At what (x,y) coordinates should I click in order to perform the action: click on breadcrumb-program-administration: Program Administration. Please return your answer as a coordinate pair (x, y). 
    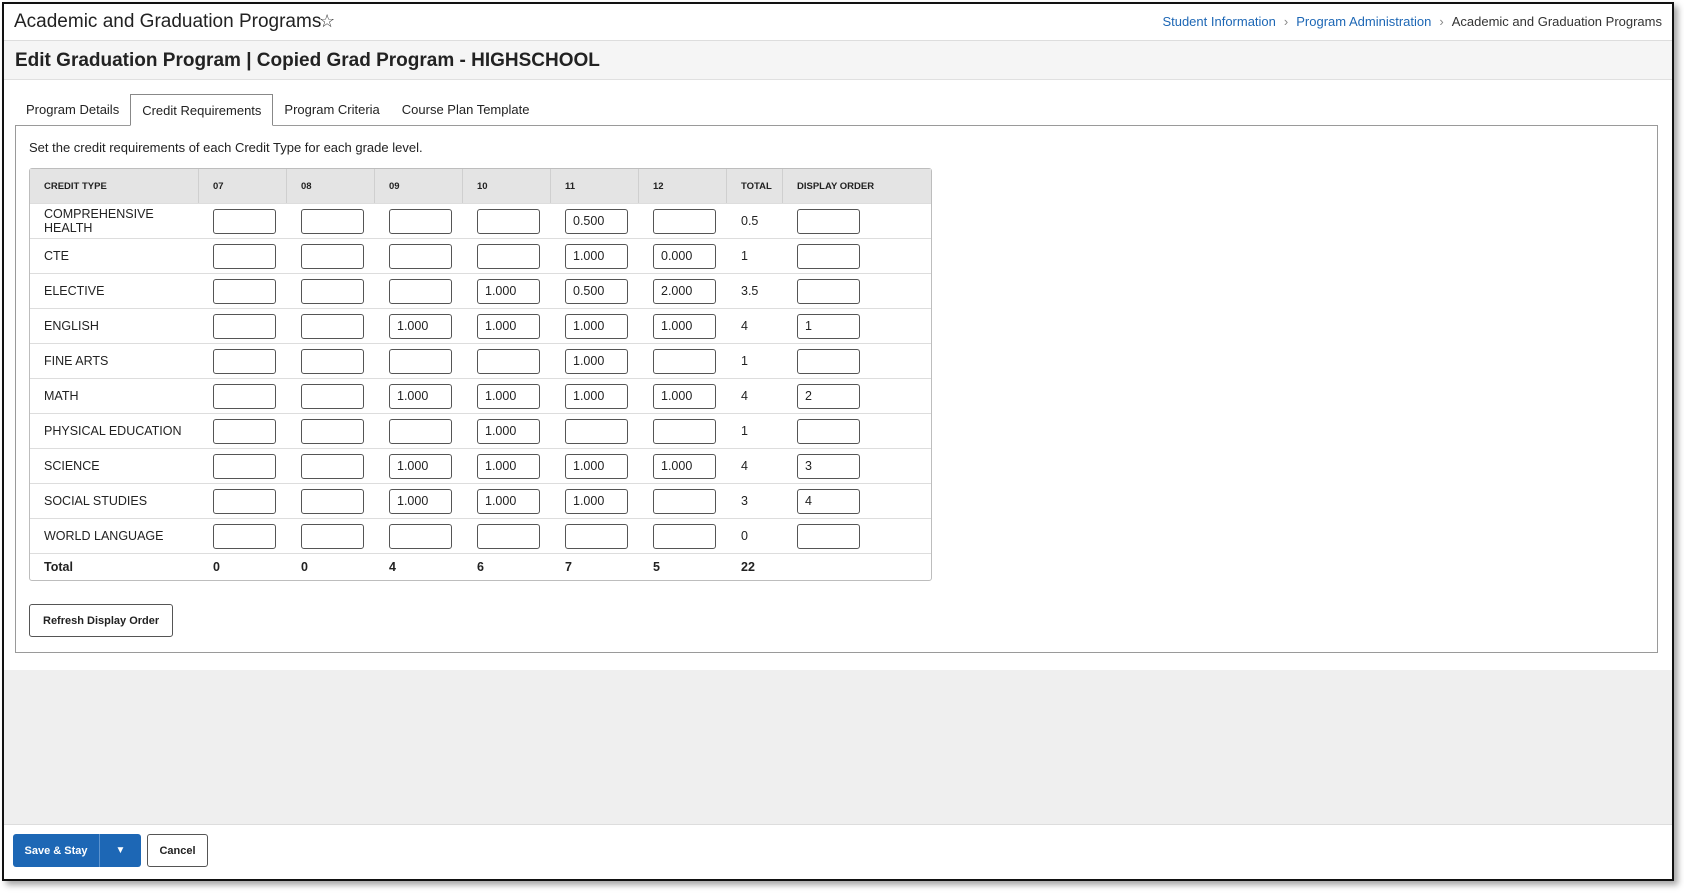
    Looking at the image, I should click on (1363, 21).